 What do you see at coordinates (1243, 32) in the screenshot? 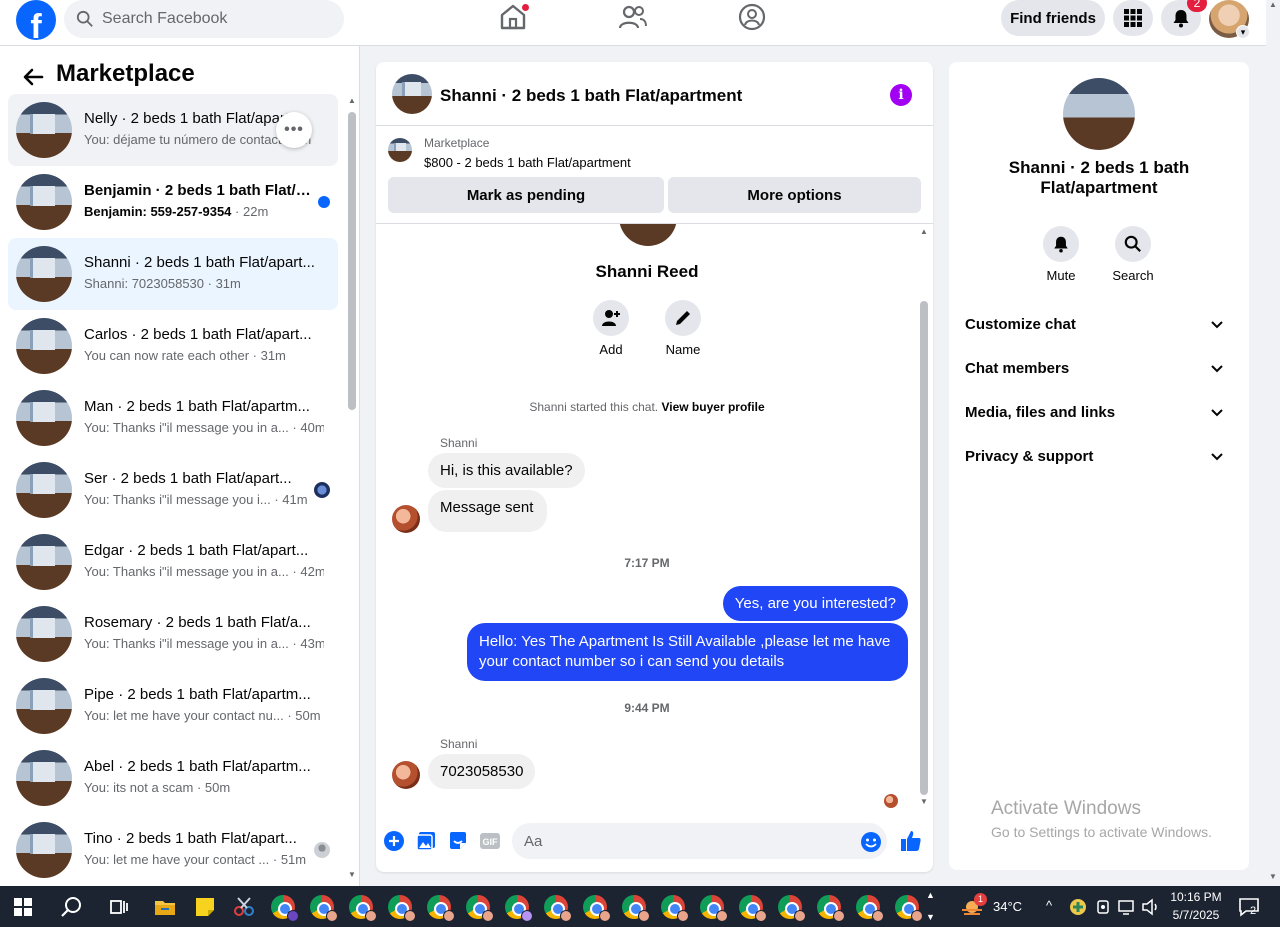
I see `chevron-down-icon: ▾` at bounding box center [1243, 32].